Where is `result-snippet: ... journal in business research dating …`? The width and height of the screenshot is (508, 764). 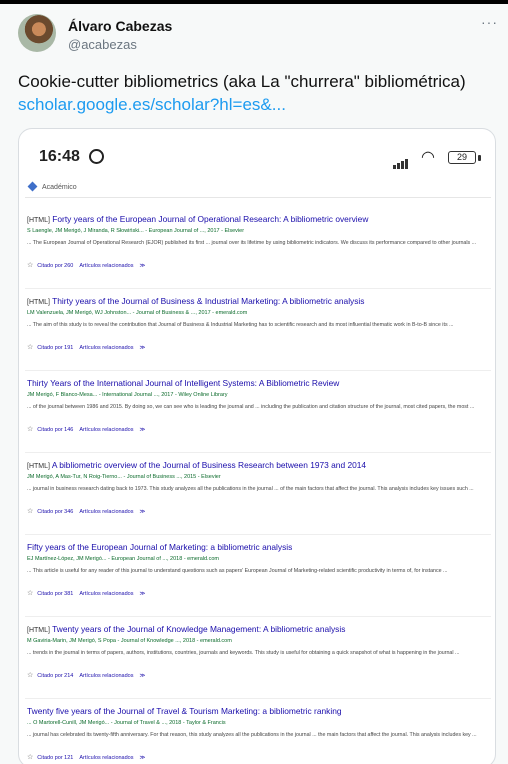
result-snippet: ... journal in business research dating … is located at coordinates (250, 489).